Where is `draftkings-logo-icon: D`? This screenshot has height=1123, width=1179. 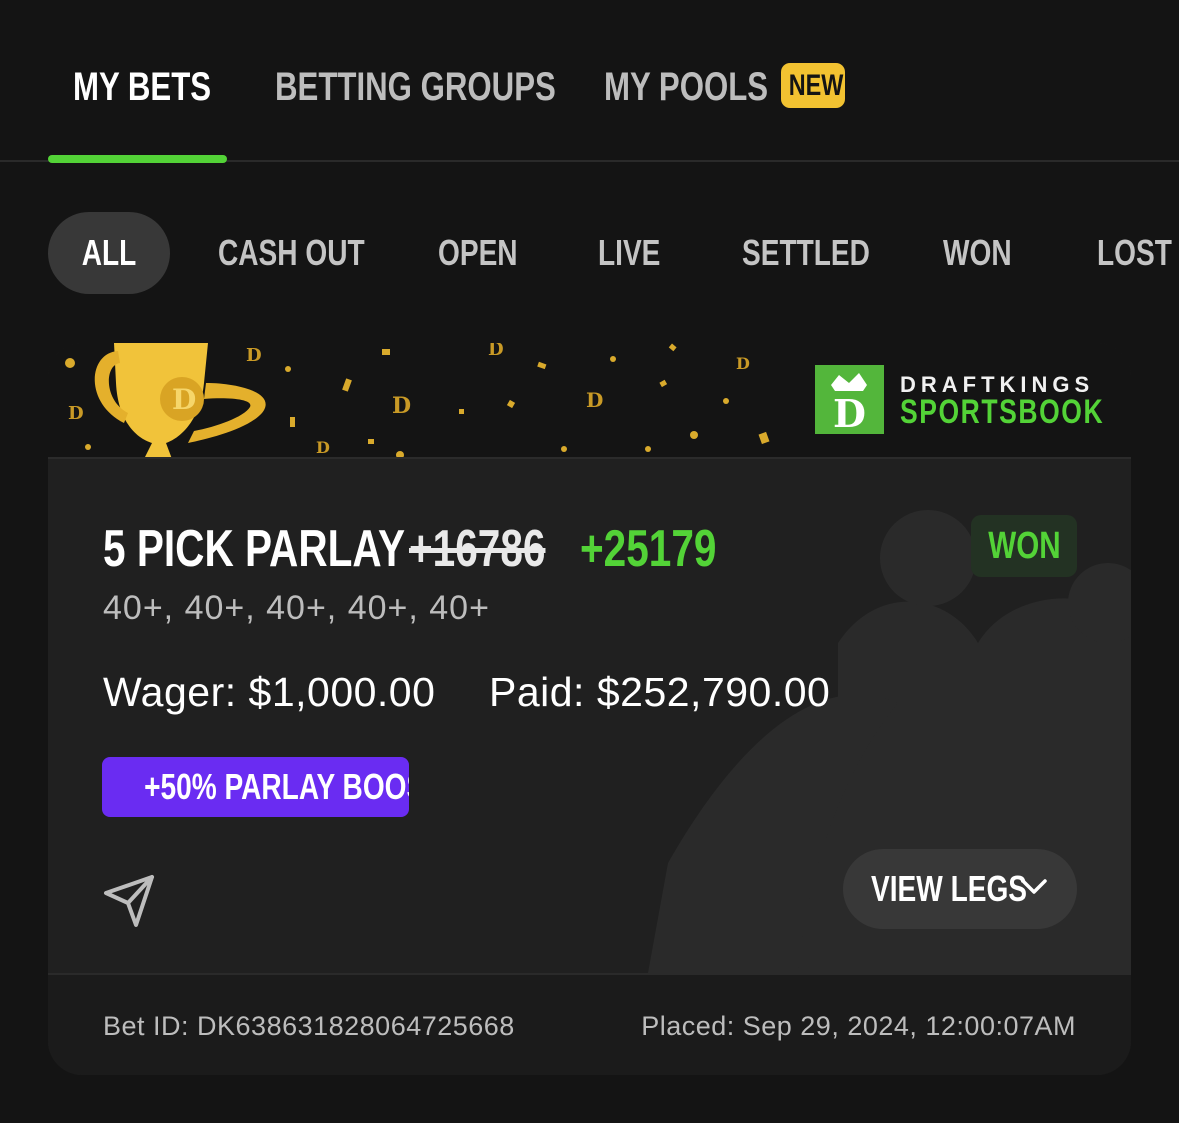
draftkings-logo-icon: D is located at coordinates (849, 399).